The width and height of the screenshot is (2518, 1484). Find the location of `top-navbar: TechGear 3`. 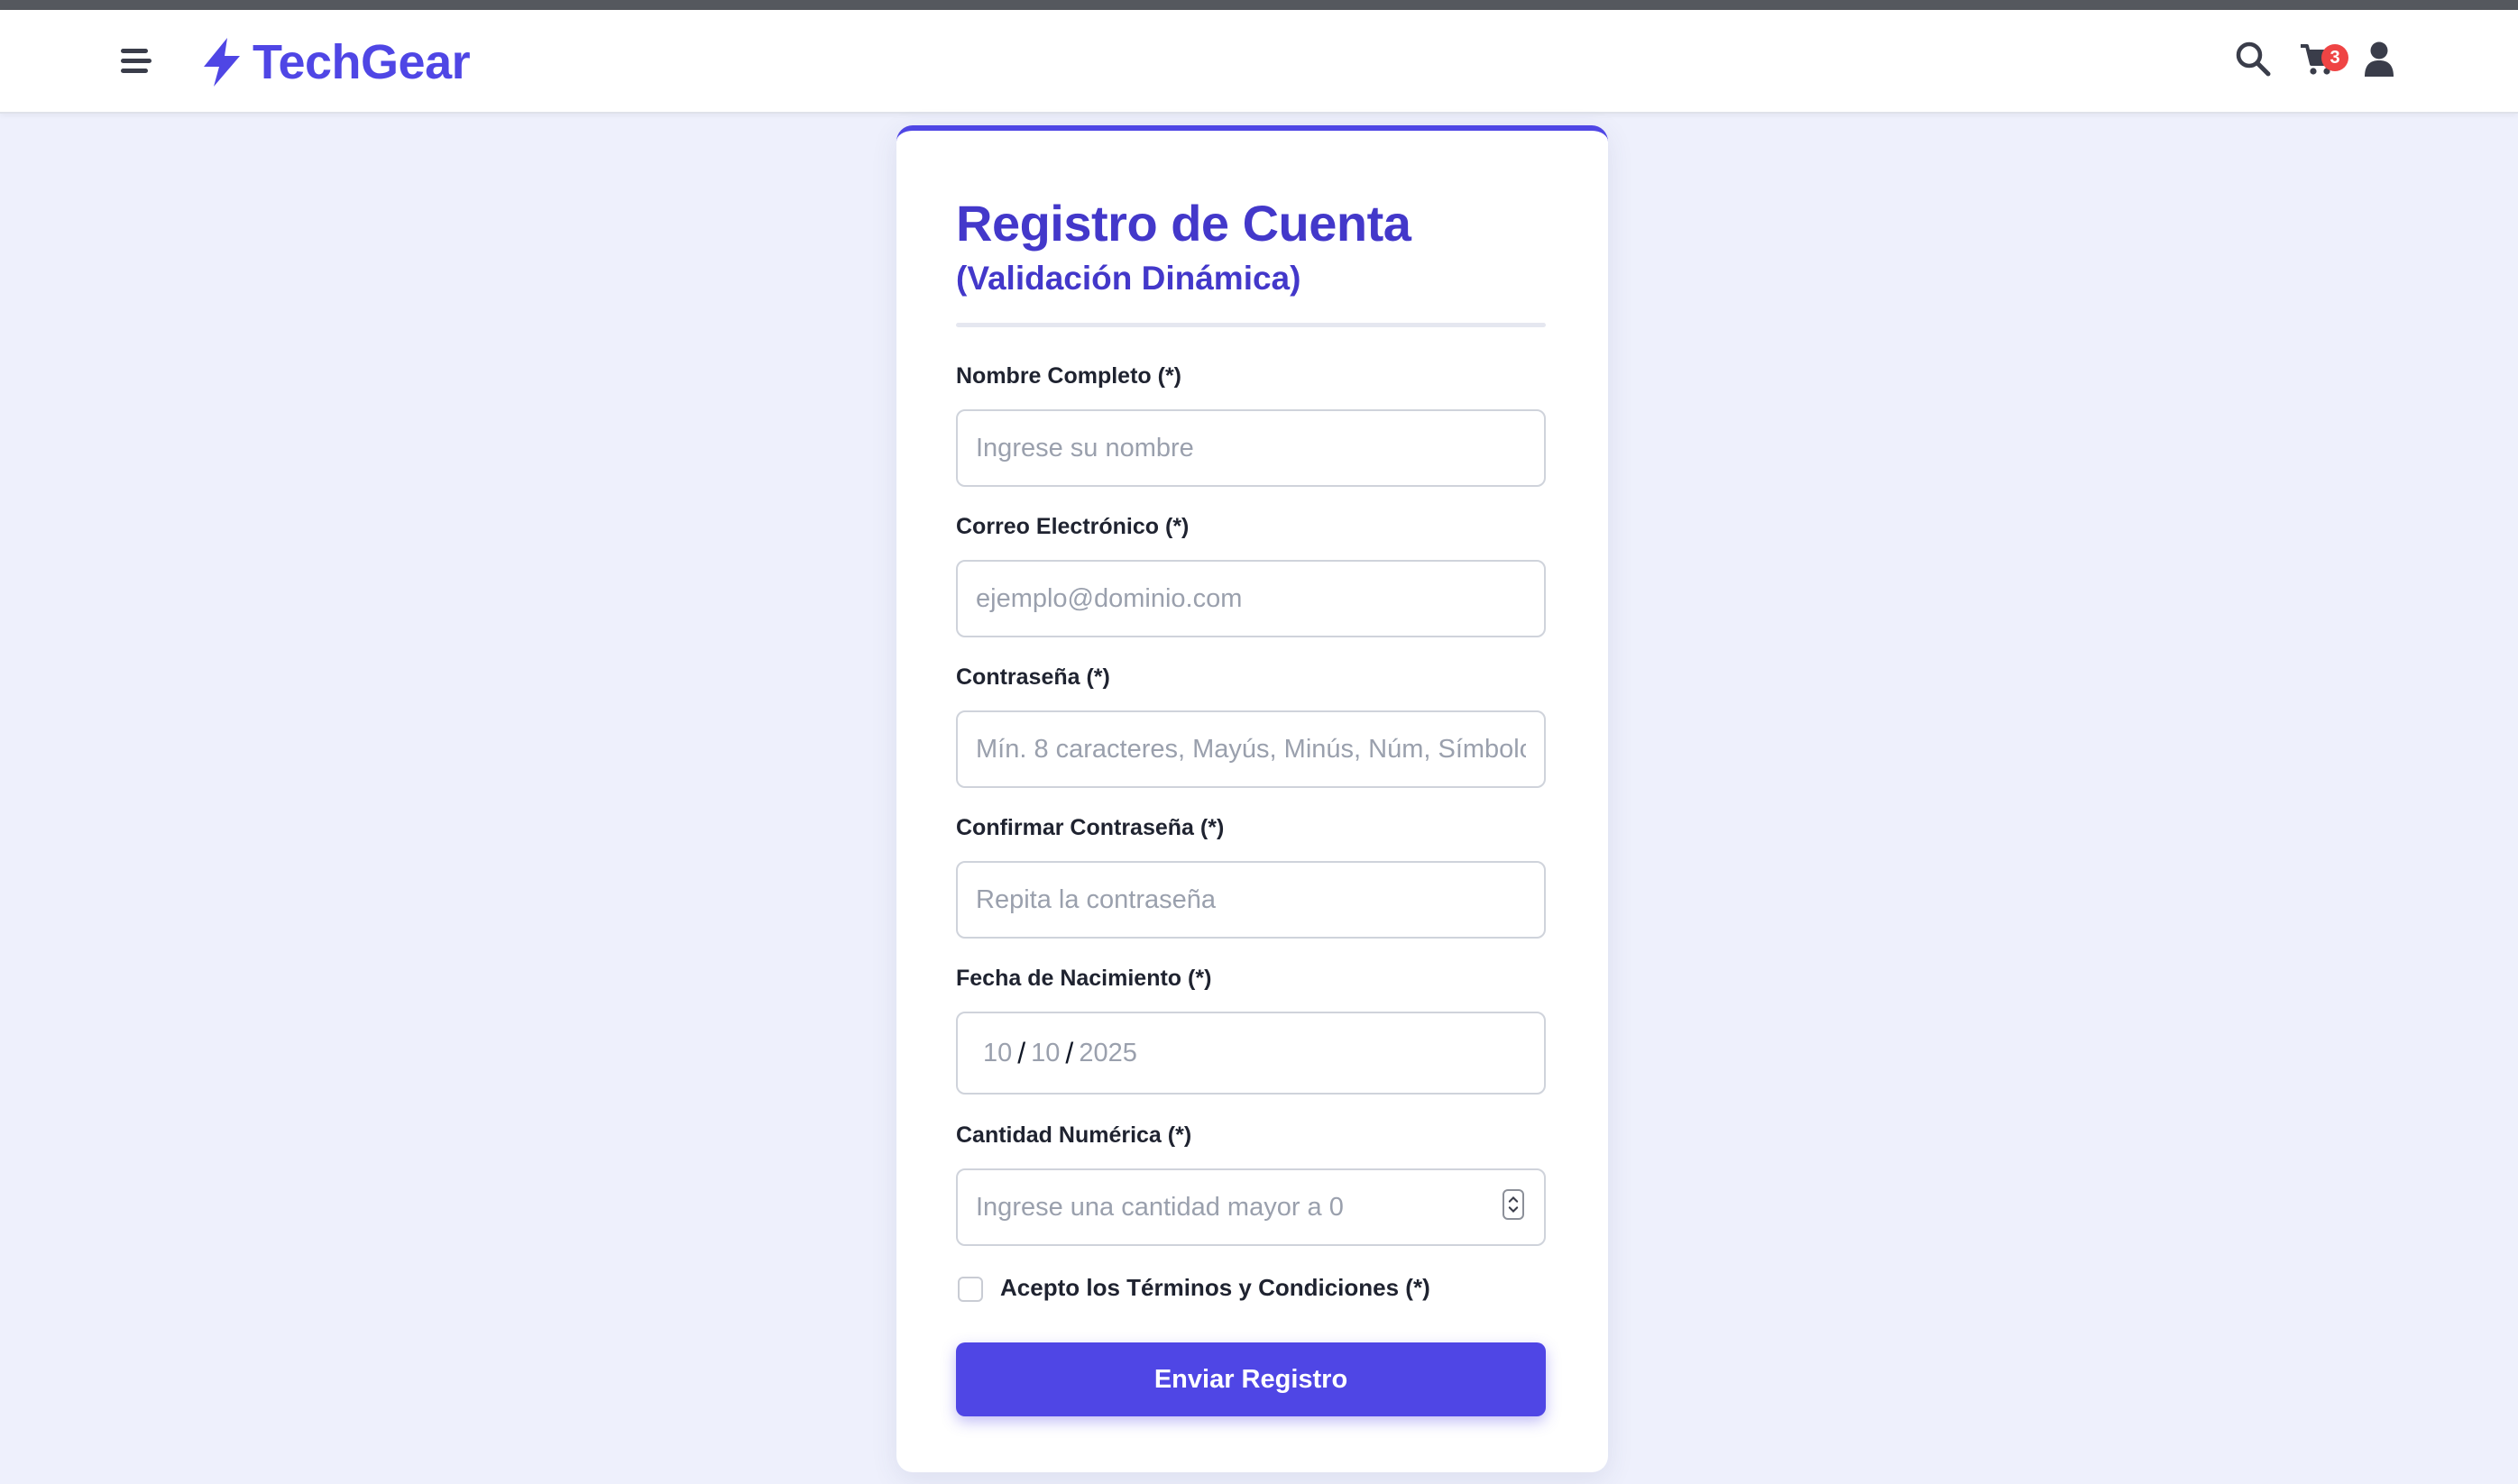

top-navbar: TechGear 3 is located at coordinates (1259, 62).